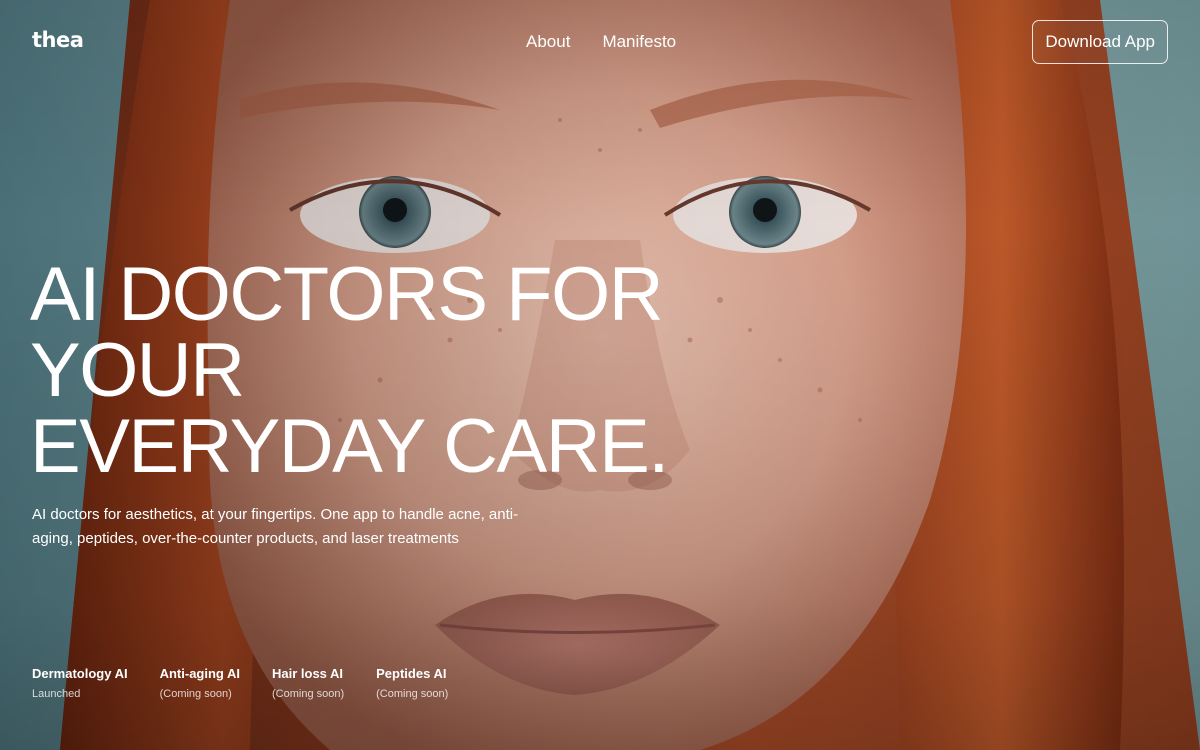  What do you see at coordinates (308, 683) in the screenshot?
I see `product-item-hair-loss: Hair loss AI (Coming soon)` at bounding box center [308, 683].